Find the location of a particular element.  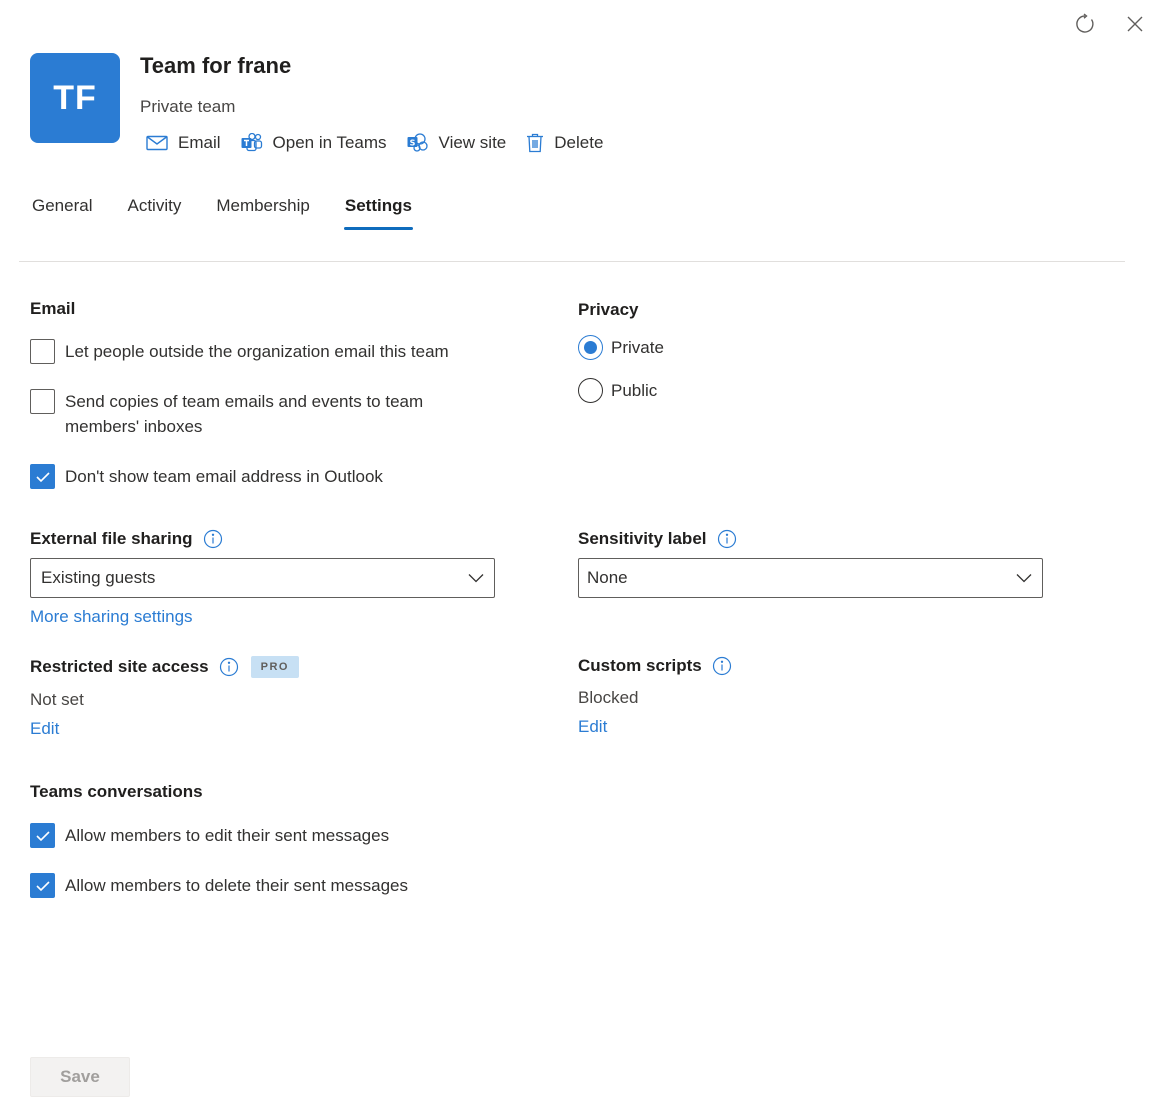

sensitivity-label-dropdown: None is located at coordinates (810, 578).